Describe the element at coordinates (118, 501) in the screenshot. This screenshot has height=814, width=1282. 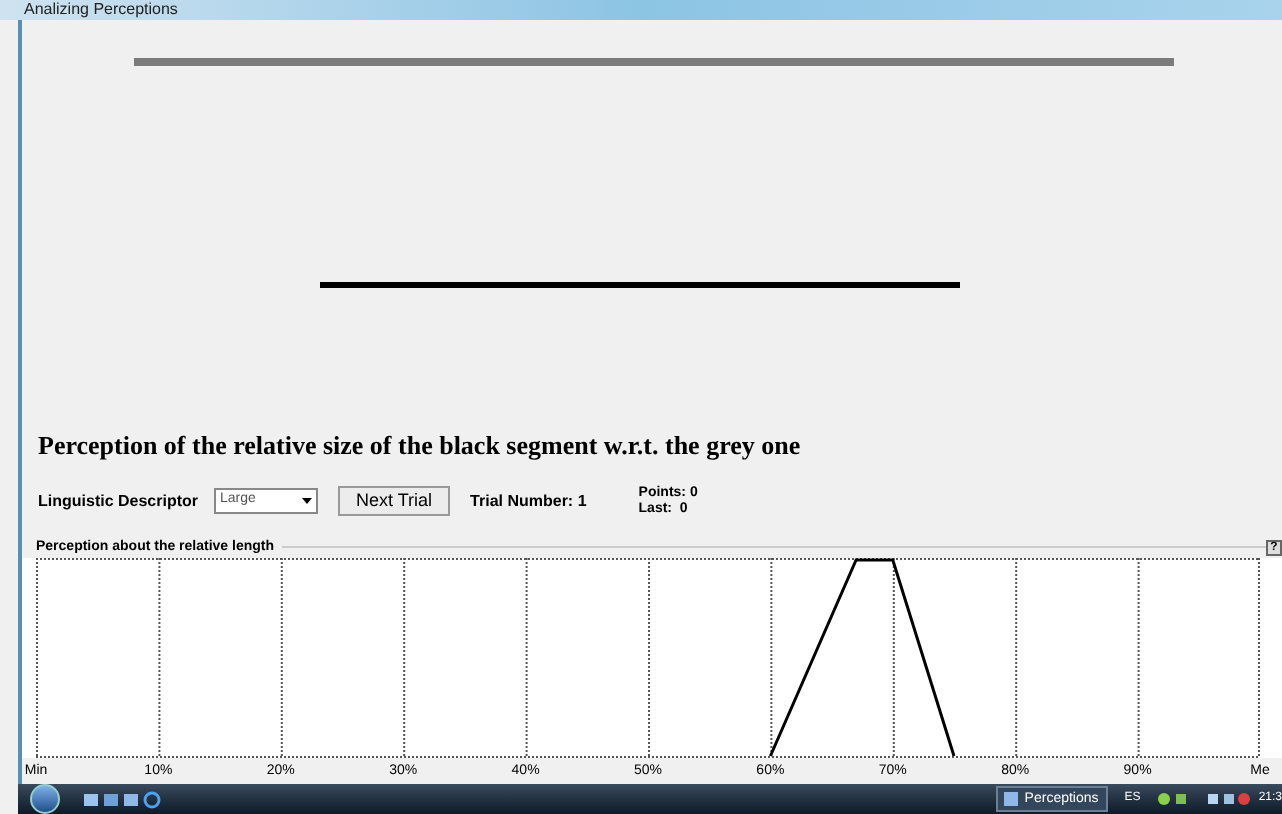
I see `descriptor-label: Linguistic Descriptor` at that location.